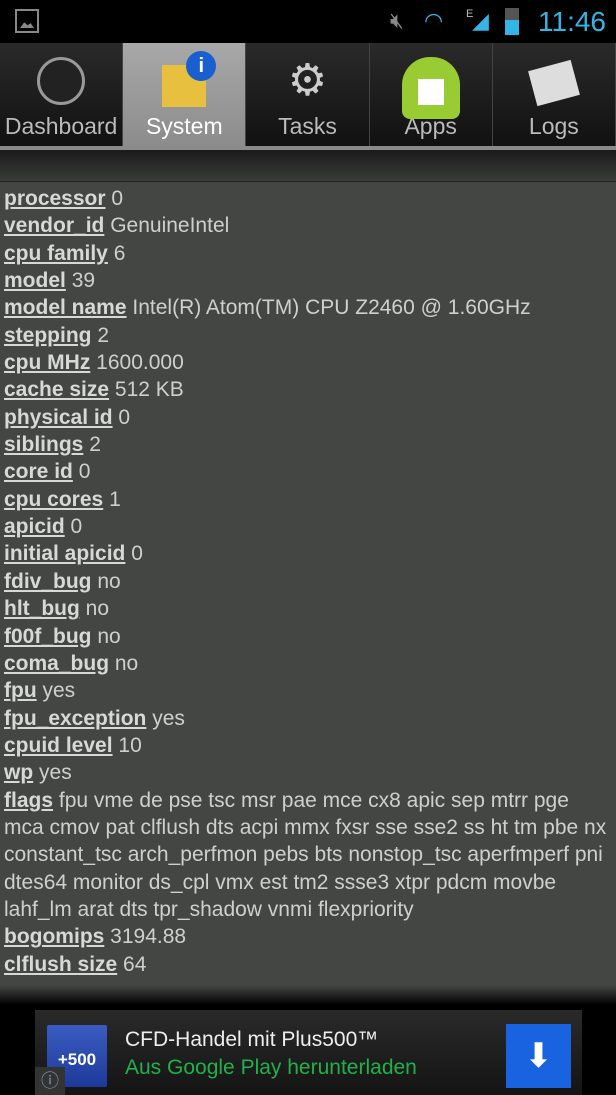 The height and width of the screenshot is (1095, 616). Describe the element at coordinates (512, 21) in the screenshot. I see `battery-icon` at that location.